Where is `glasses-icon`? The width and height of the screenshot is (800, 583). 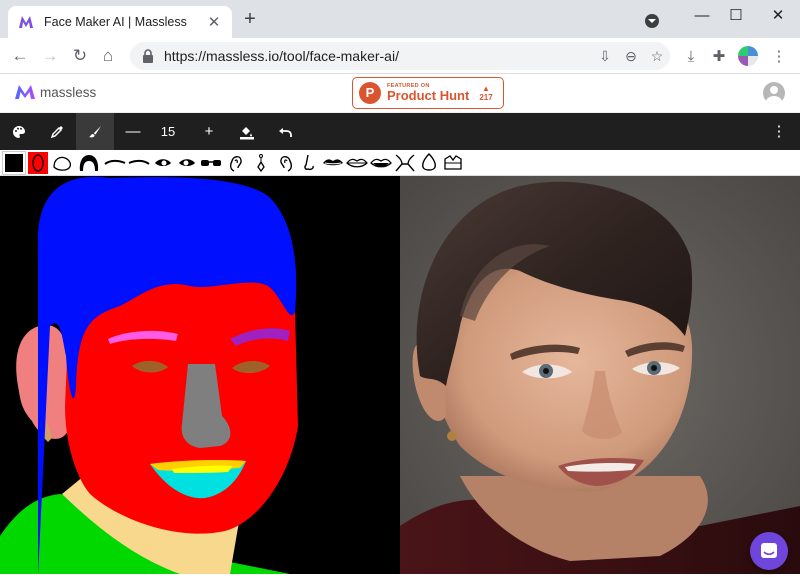 glasses-icon is located at coordinates (211, 163).